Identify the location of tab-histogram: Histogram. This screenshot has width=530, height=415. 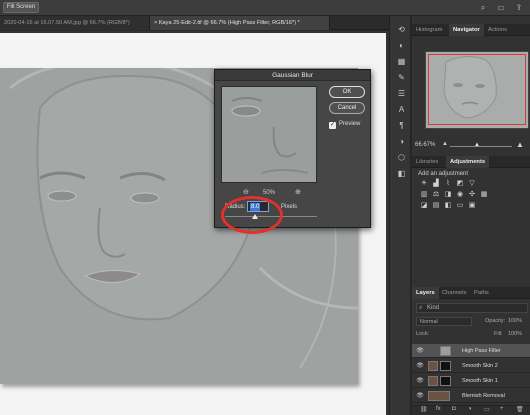
(429, 30).